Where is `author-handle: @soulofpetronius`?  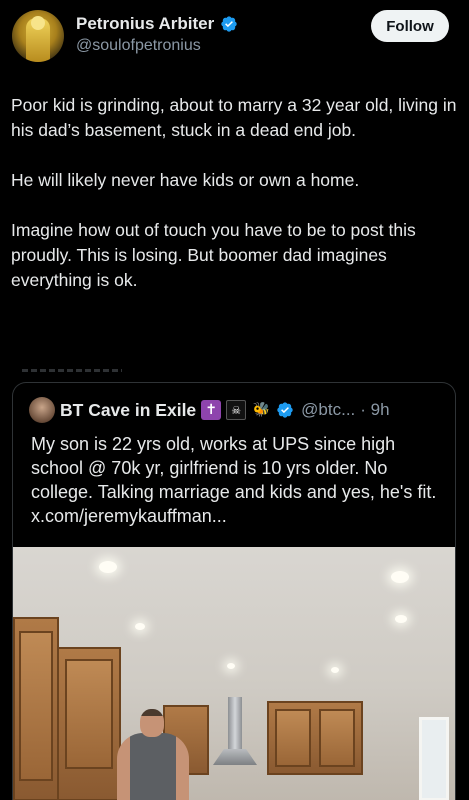 author-handle: @soulofpetronius is located at coordinates (138, 46).